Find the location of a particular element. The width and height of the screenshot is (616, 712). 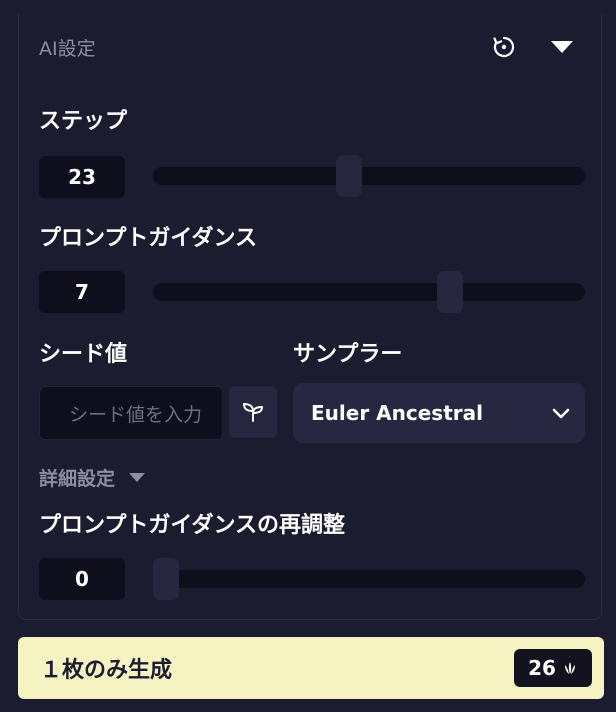

steps-slider-thumb is located at coordinates (349, 176).